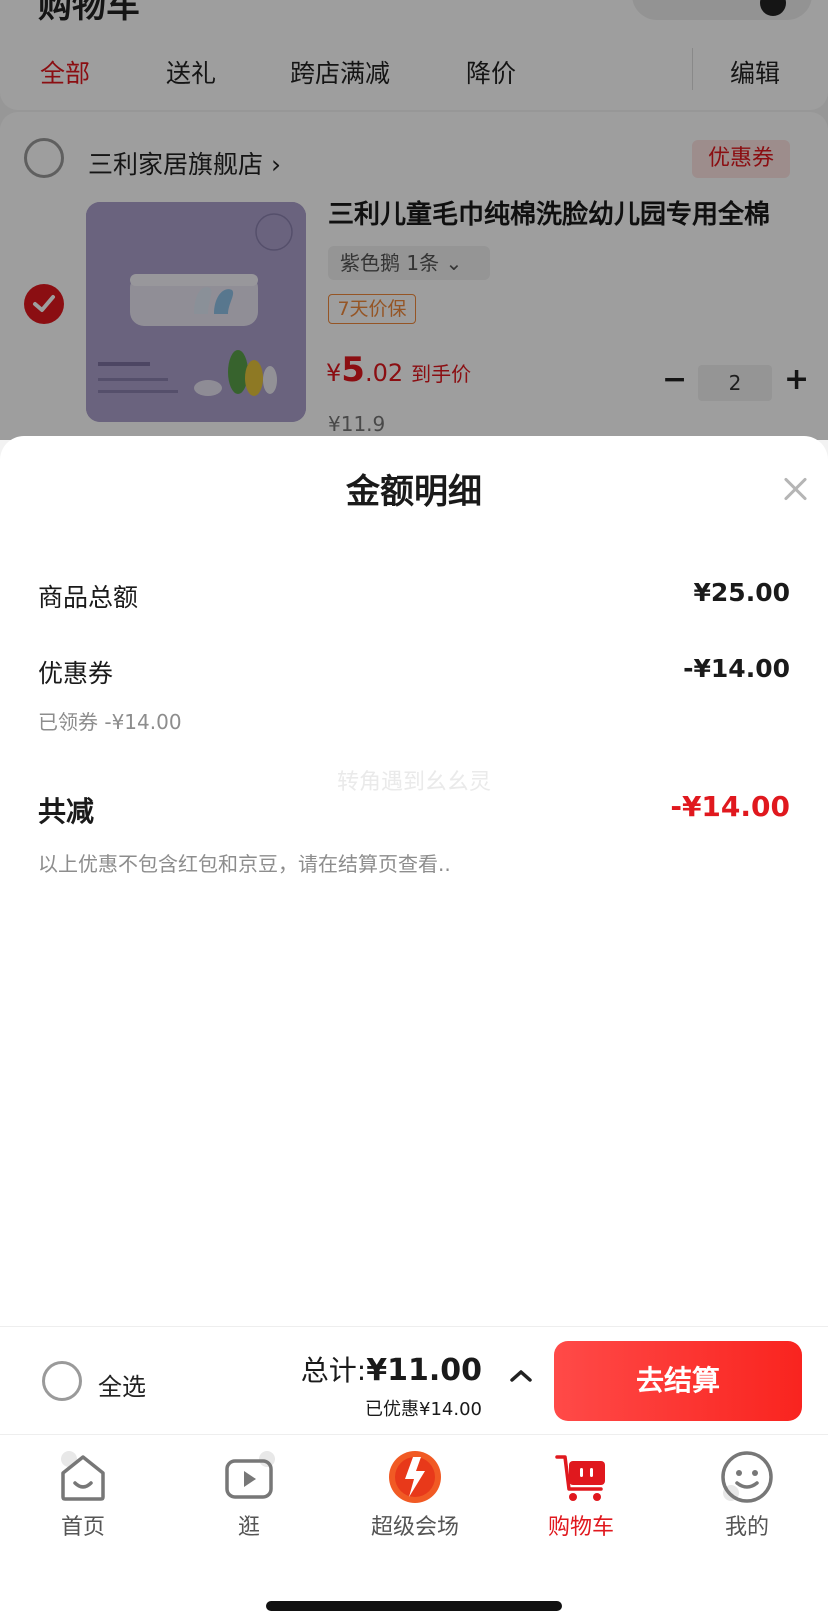 The width and height of the screenshot is (828, 1622). I want to click on home-indicator, so click(414, 1606).